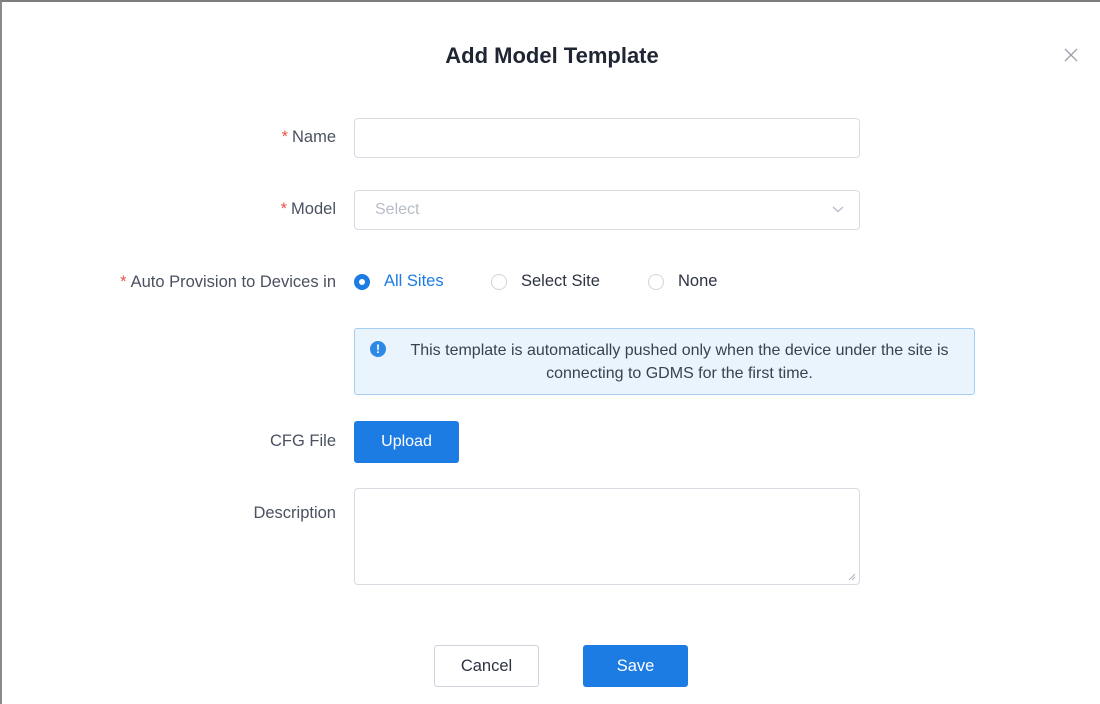  What do you see at coordinates (378, 349) in the screenshot?
I see `info-icon: !` at bounding box center [378, 349].